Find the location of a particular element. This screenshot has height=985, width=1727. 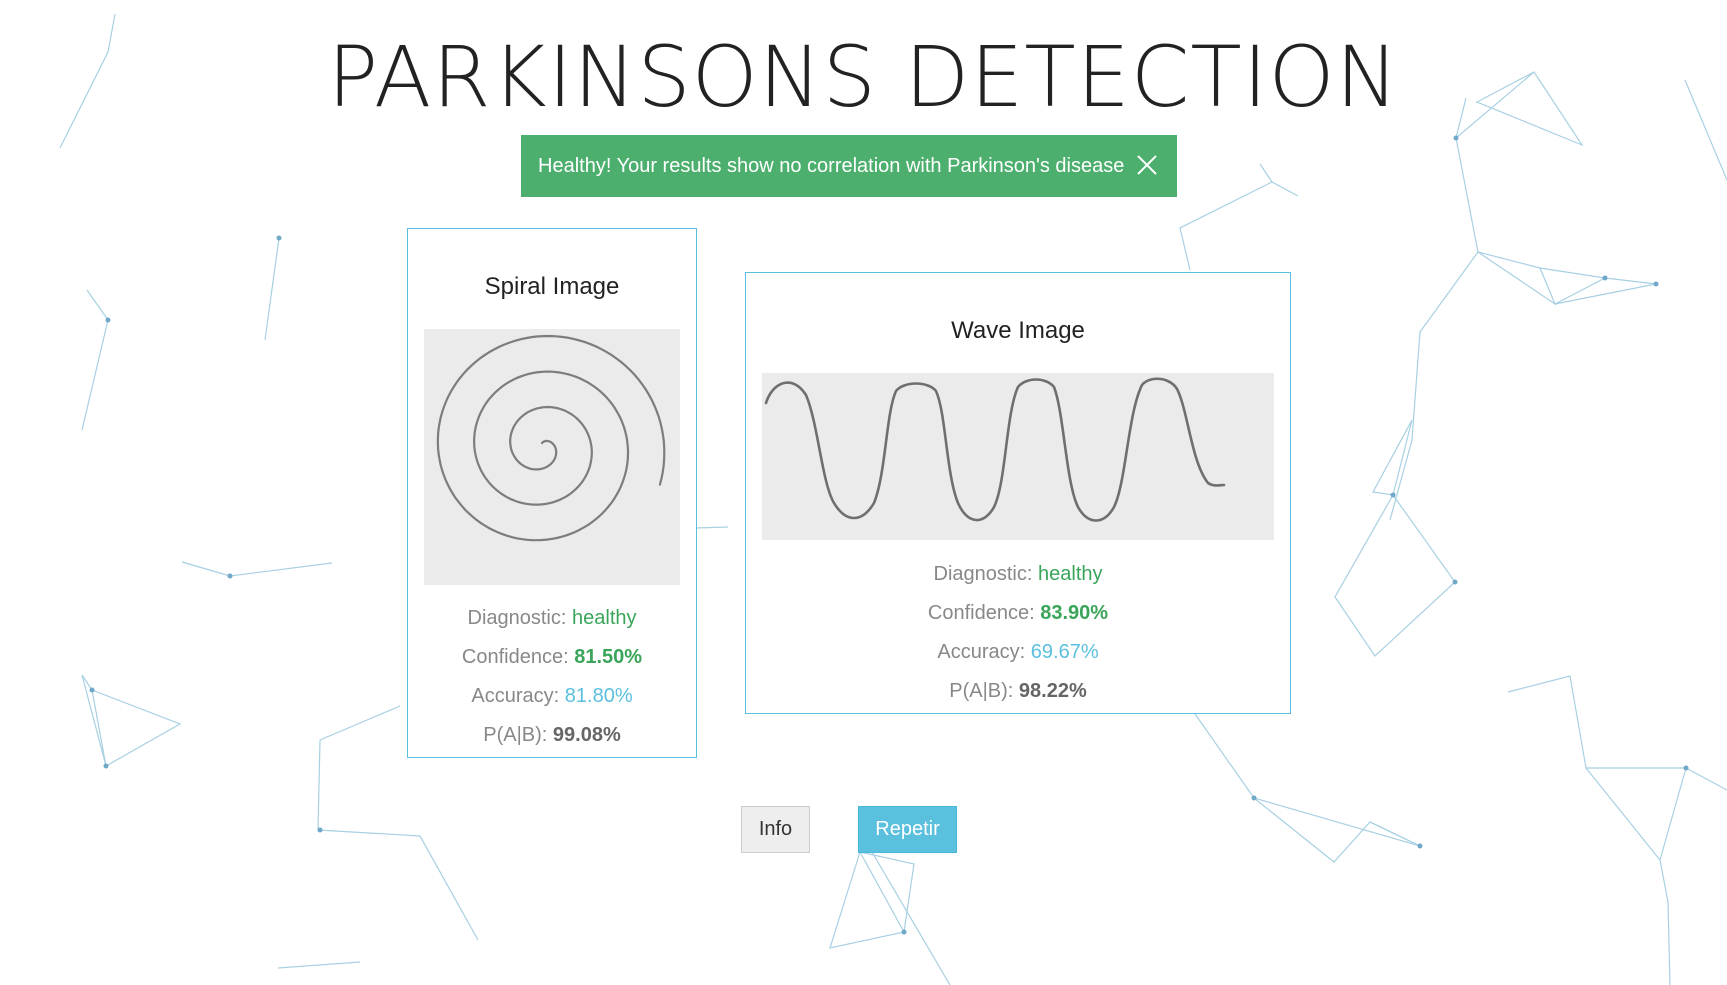

spiral-accuracy-row: Accuracy: 81.80% is located at coordinates (552, 696).